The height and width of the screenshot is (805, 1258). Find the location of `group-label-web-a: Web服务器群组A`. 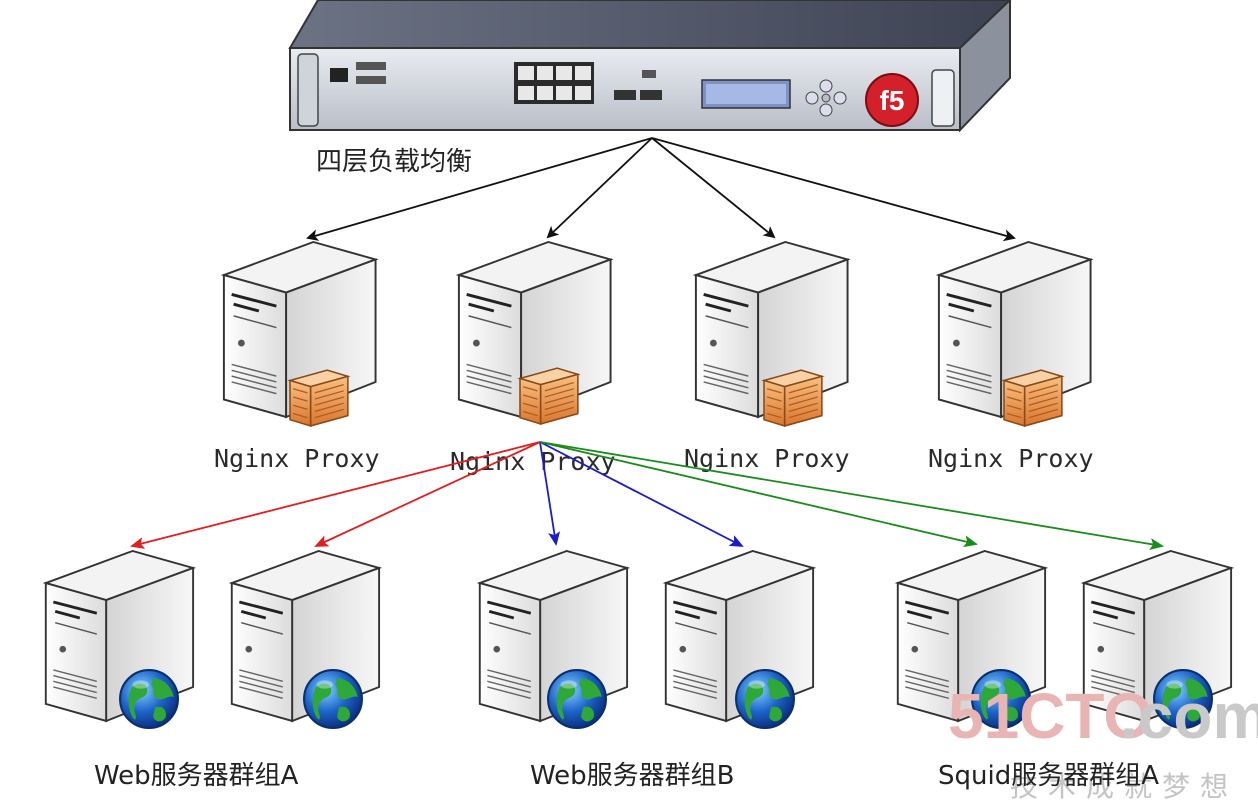

group-label-web-a: Web服务器群组A is located at coordinates (196, 776).